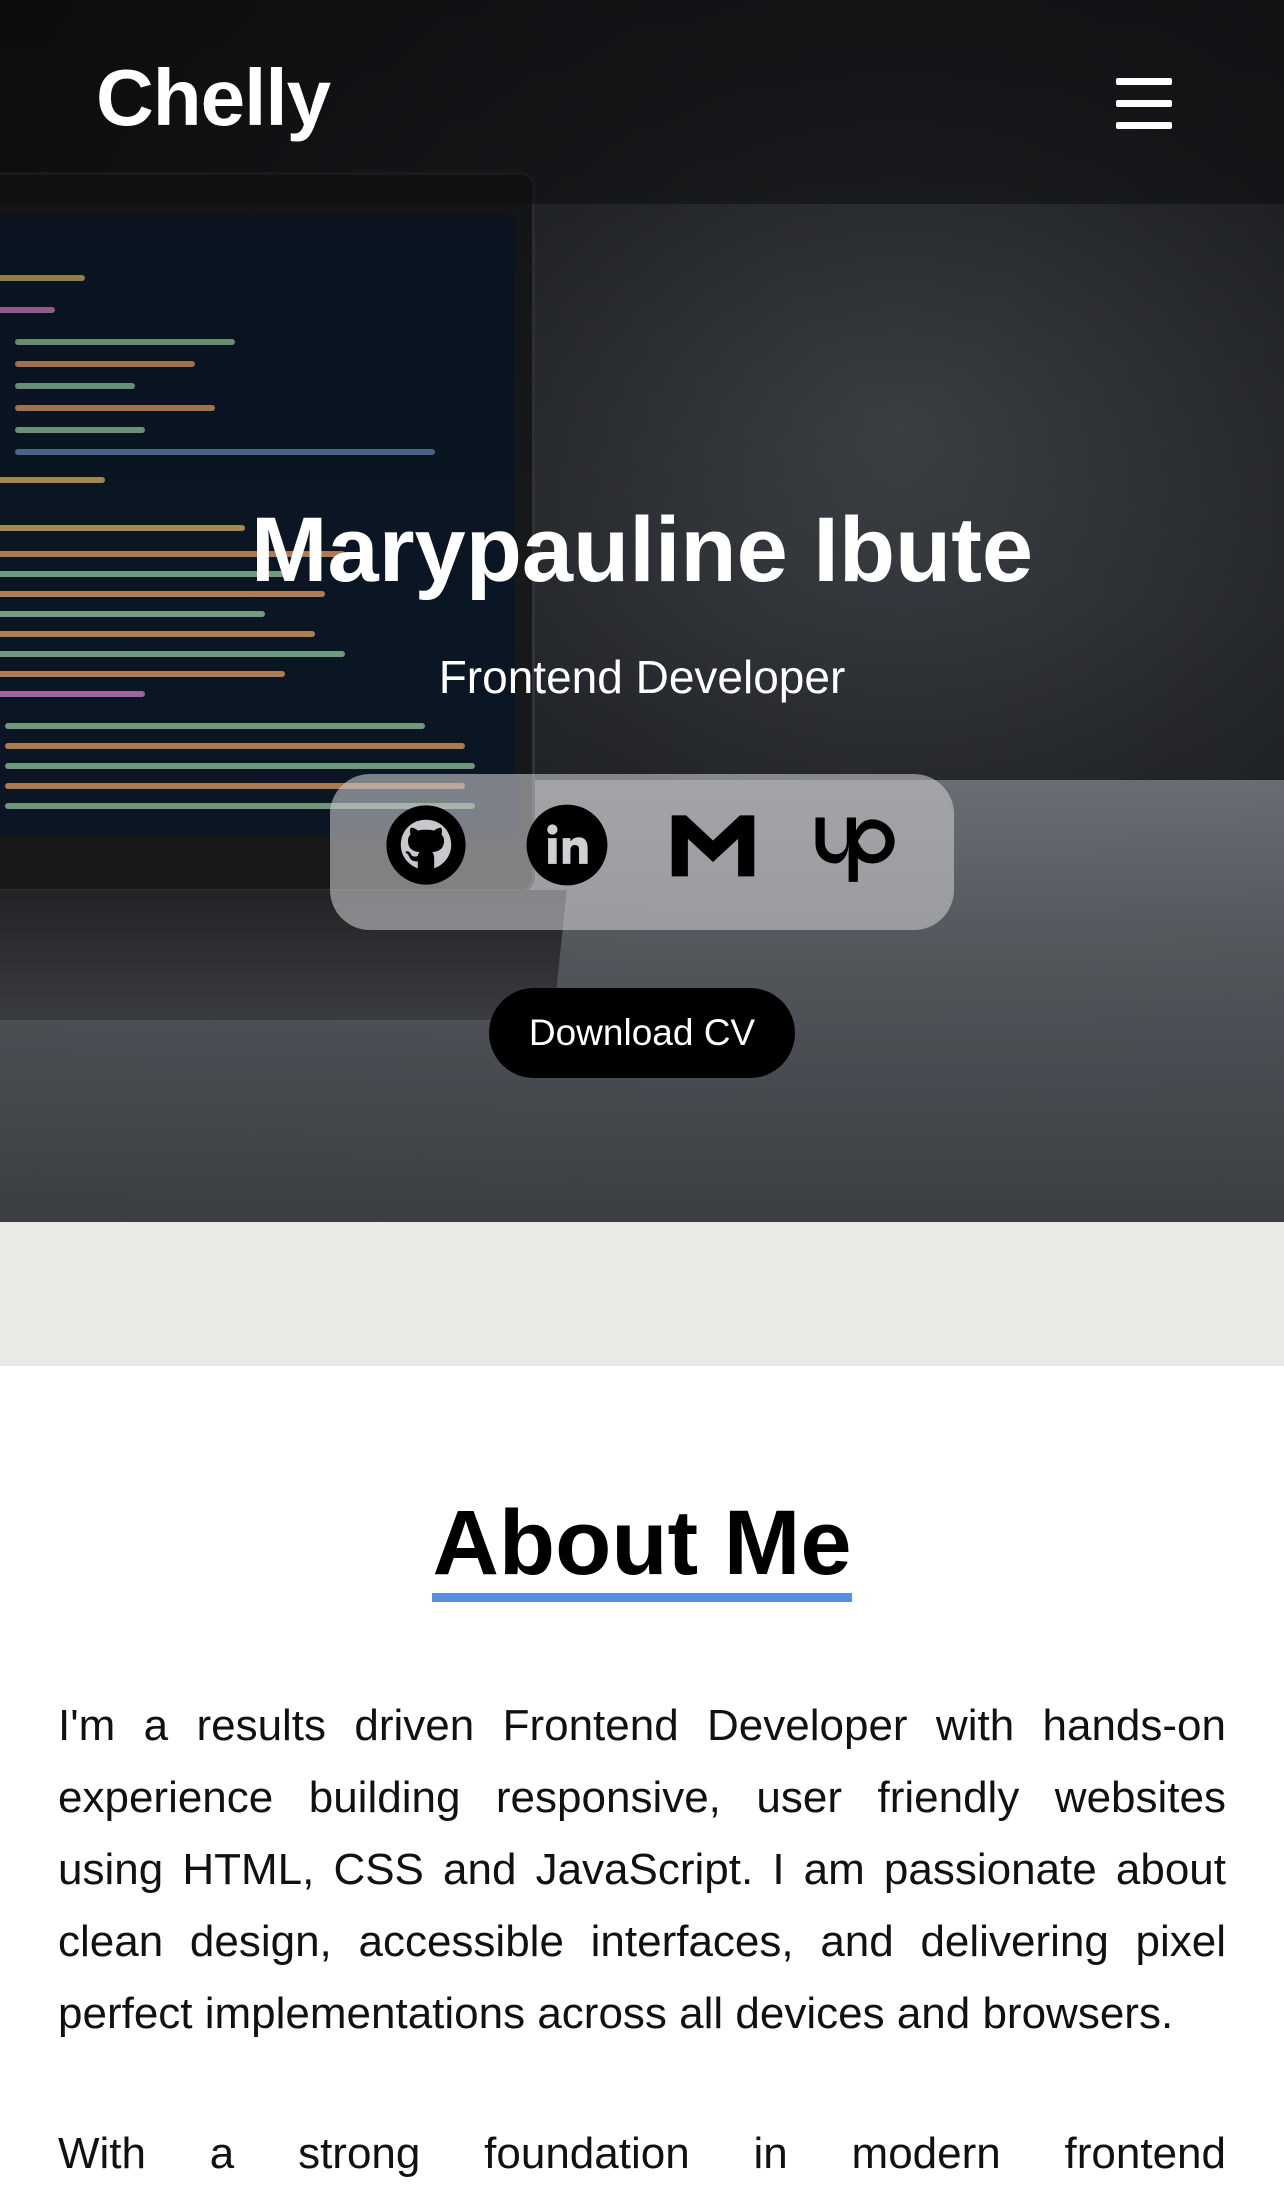 The width and height of the screenshot is (1284, 2198). What do you see at coordinates (1145, 104) in the screenshot?
I see `hamburger-menu-icon` at bounding box center [1145, 104].